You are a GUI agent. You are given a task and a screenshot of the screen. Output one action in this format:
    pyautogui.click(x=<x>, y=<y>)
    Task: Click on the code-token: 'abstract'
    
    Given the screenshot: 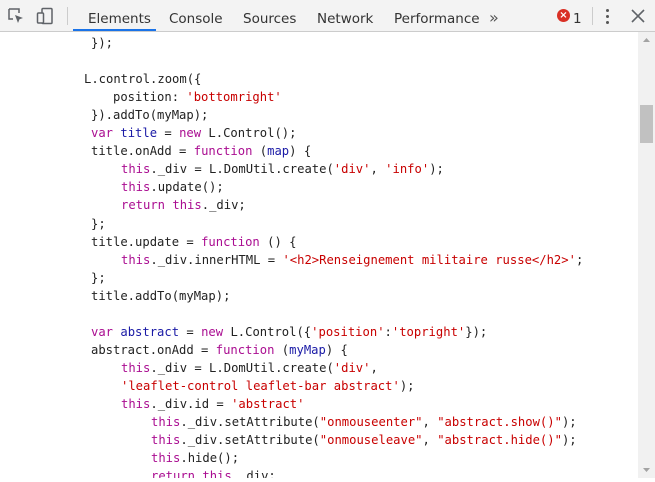 What is the action you would take?
    pyautogui.click(x=268, y=404)
    